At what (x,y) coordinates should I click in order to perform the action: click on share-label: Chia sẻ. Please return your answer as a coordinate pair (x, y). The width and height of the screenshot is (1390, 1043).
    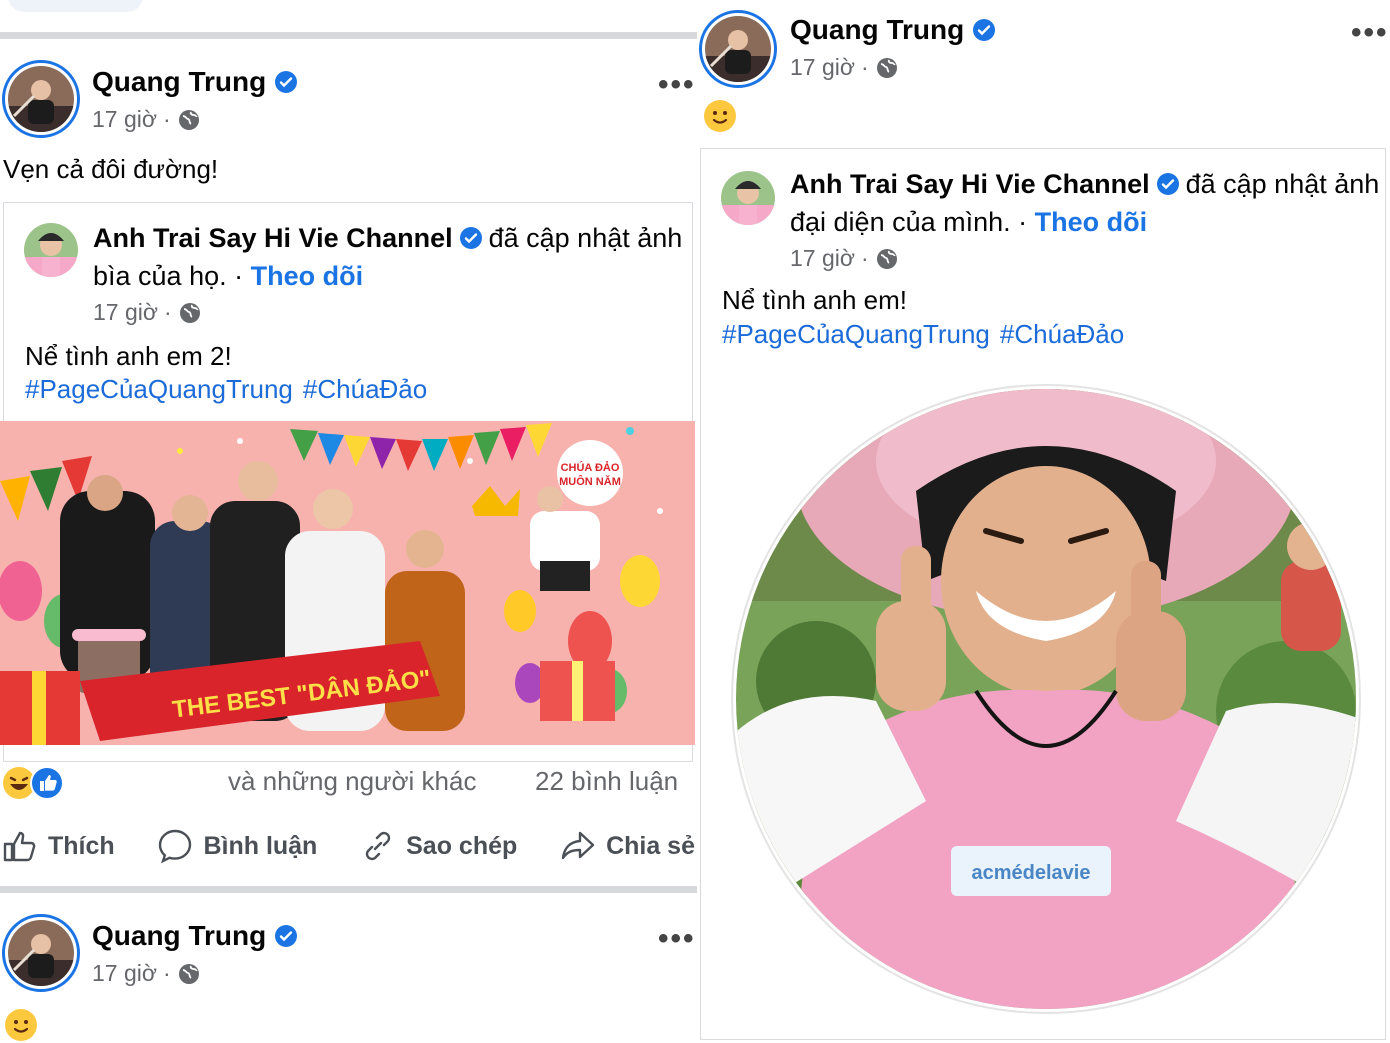
    Looking at the image, I should click on (650, 845).